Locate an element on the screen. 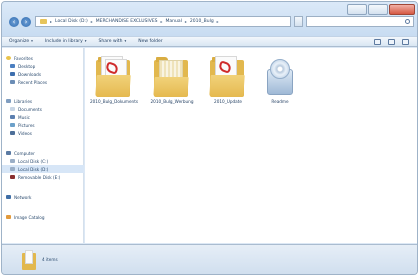 This screenshot has width=420, height=278. file-name: 2010_Bulg_Werbung is located at coordinates (172, 101).